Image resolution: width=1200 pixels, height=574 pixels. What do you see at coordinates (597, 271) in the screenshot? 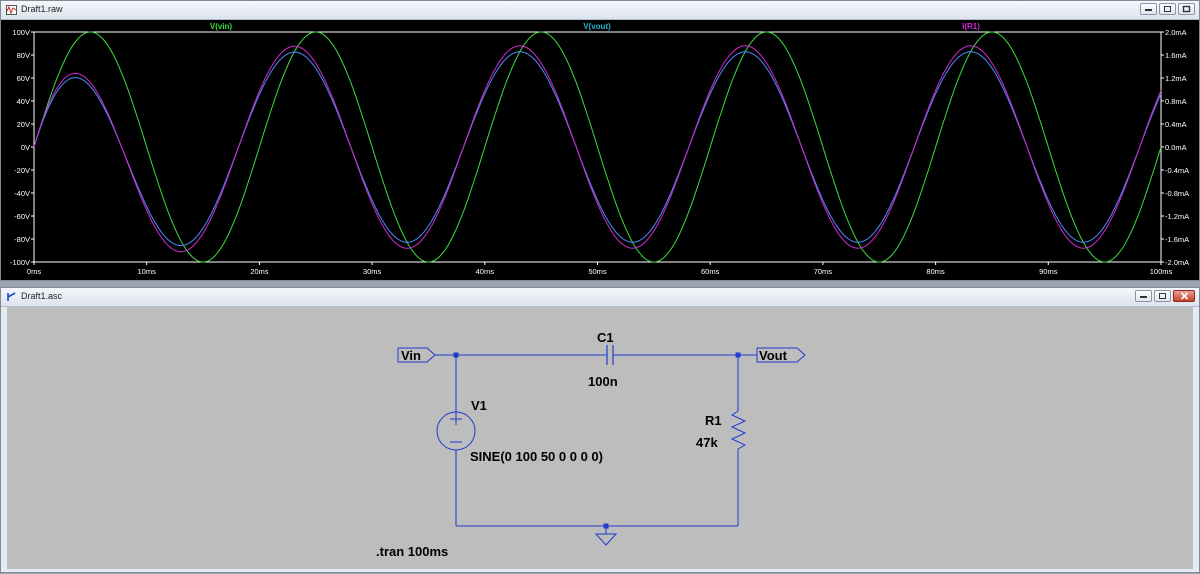
I see `x-axis-label: 50ms` at bounding box center [597, 271].